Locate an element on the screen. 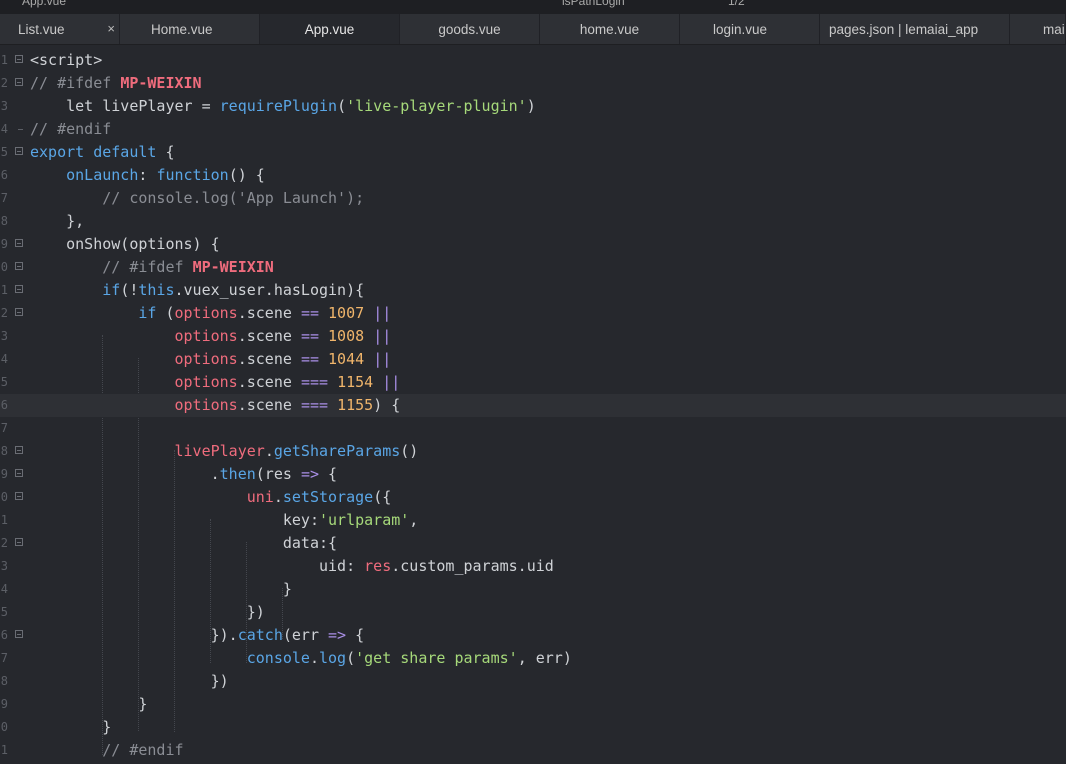 This screenshot has width=1066, height=764. window-title-bar: App.vue isPathLogin 1/2 is located at coordinates (533, 7).